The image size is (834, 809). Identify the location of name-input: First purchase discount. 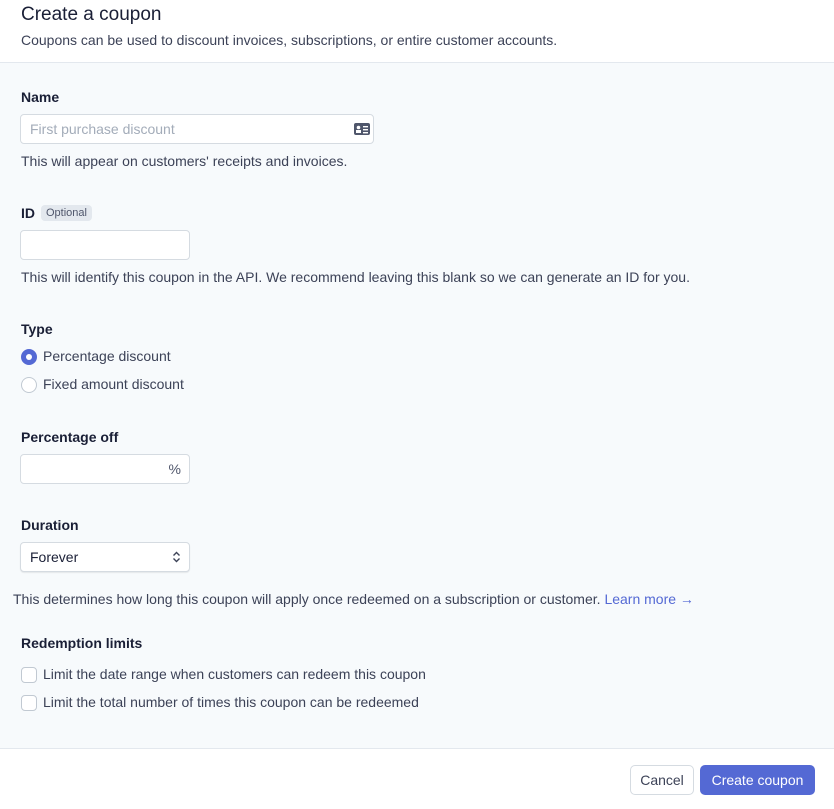
(197, 129).